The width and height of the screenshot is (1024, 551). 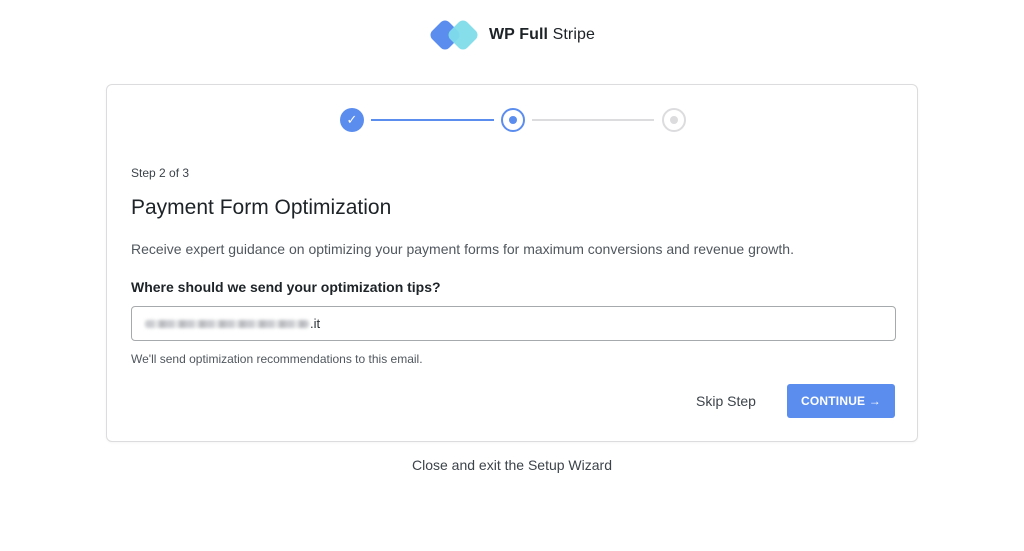 What do you see at coordinates (841, 401) in the screenshot?
I see `continue-button: CONTINUE →` at bounding box center [841, 401].